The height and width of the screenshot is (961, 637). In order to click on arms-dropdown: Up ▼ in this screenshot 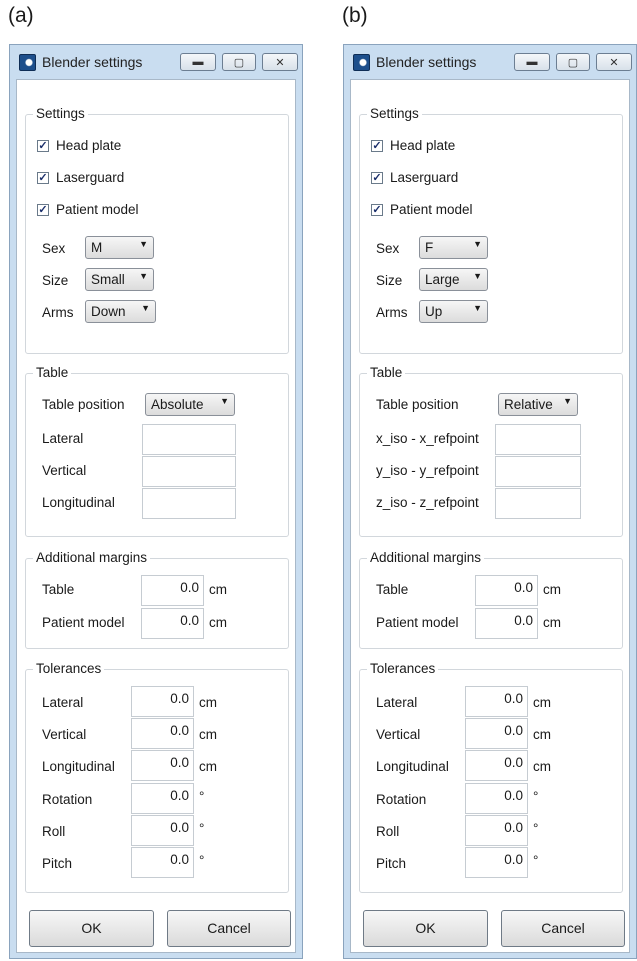, I will do `click(453, 311)`.